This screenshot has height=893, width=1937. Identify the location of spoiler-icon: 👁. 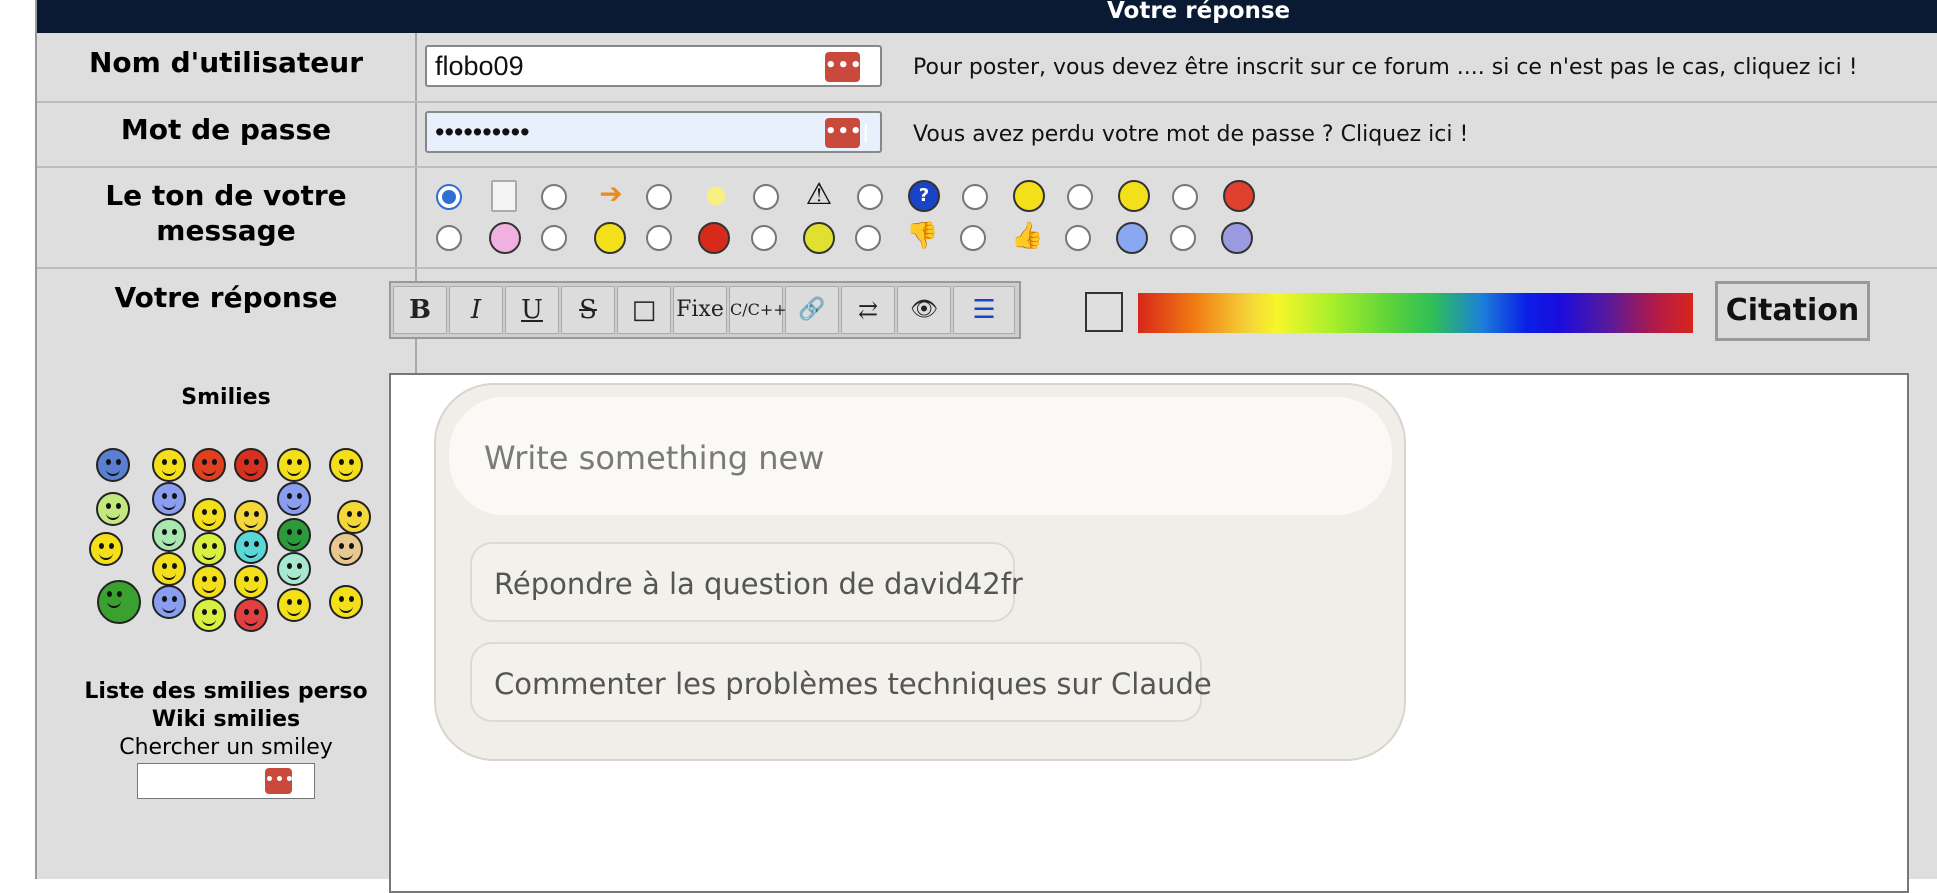
(924, 310).